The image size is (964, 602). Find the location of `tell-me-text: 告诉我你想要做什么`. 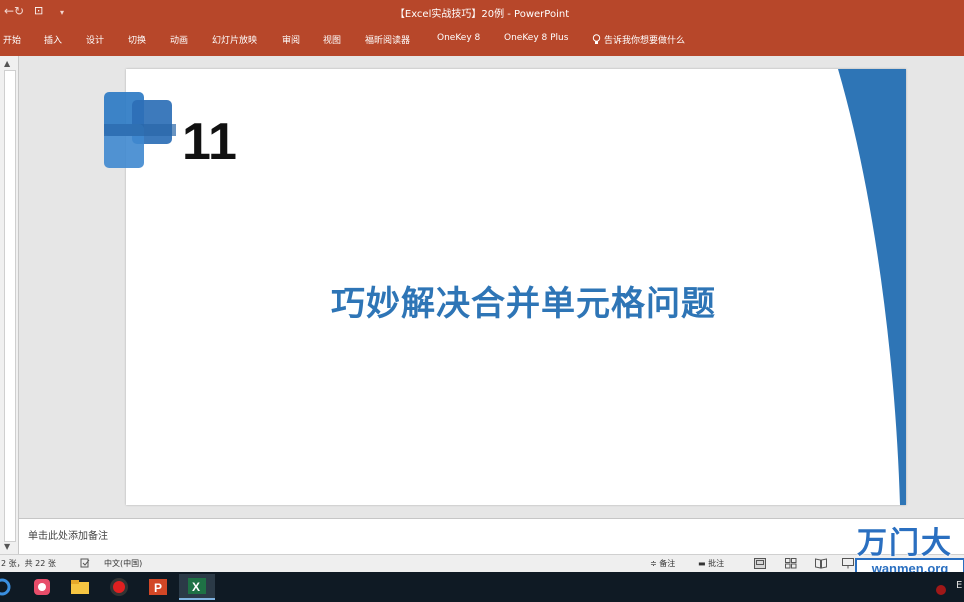

tell-me-text: 告诉我你想要做什么 is located at coordinates (645, 41).